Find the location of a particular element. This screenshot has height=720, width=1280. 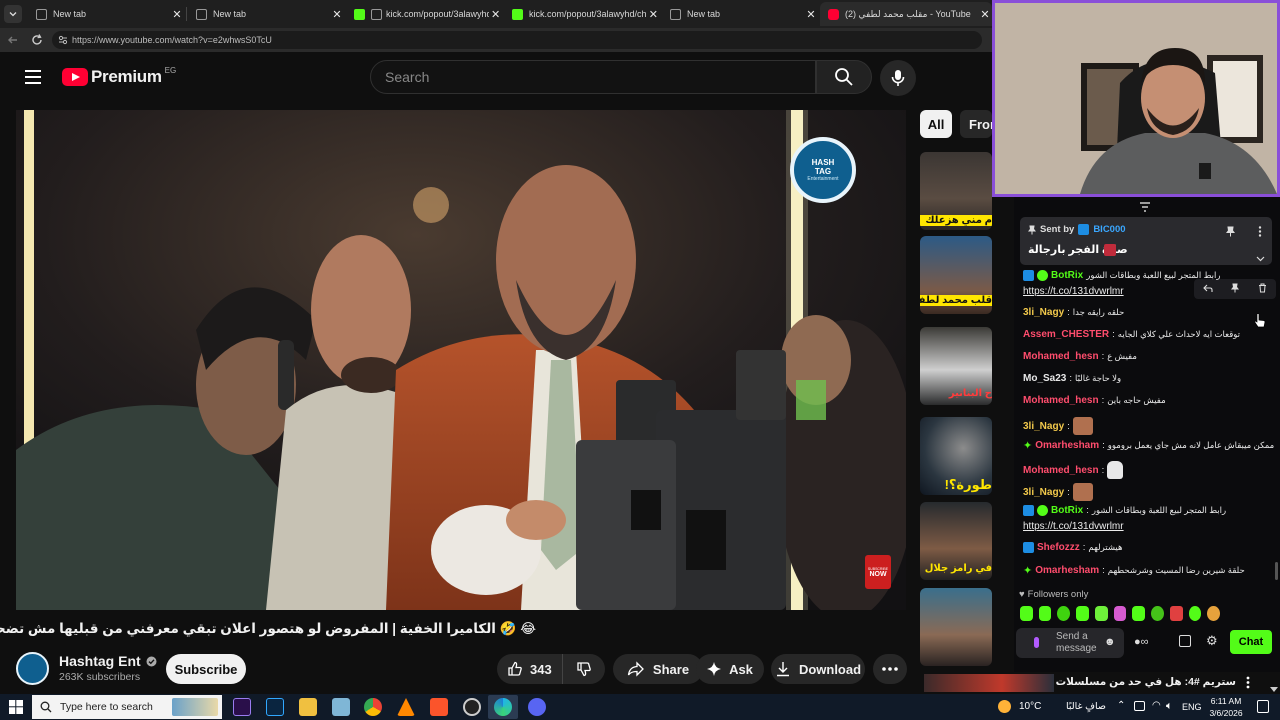

weather-temp: 10°C is located at coordinates (1030, 706).